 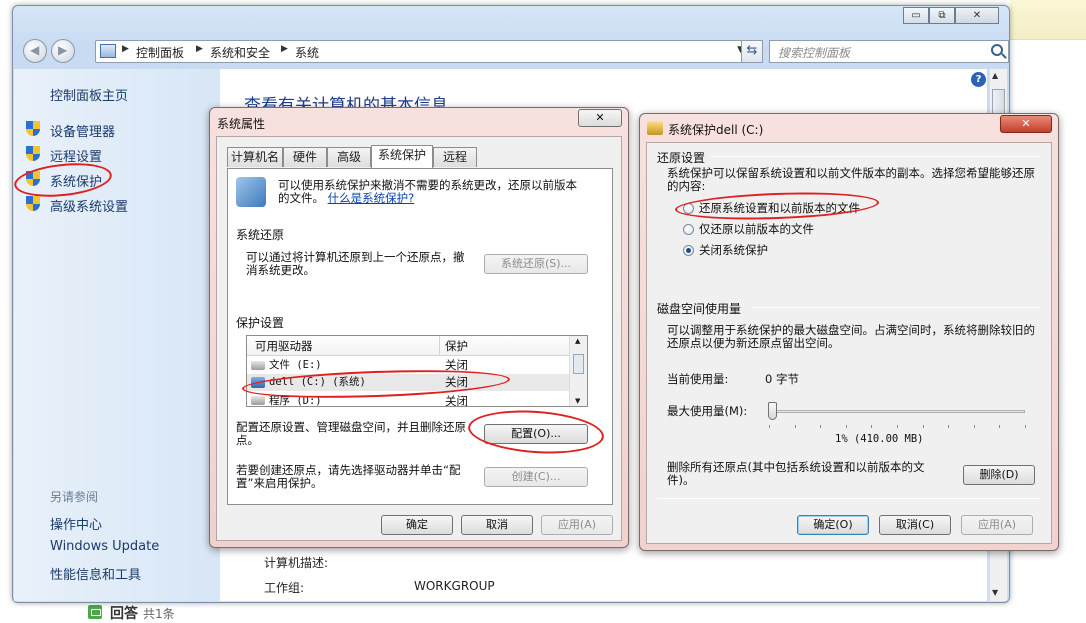 I want to click on sidebar-item-remote: 远程设置, so click(x=76, y=155).